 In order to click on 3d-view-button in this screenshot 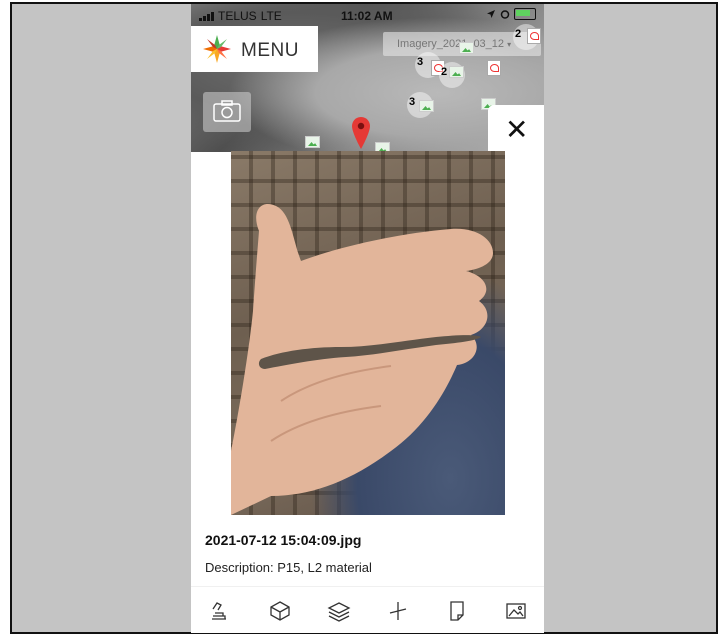, I will do `click(280, 611)`.